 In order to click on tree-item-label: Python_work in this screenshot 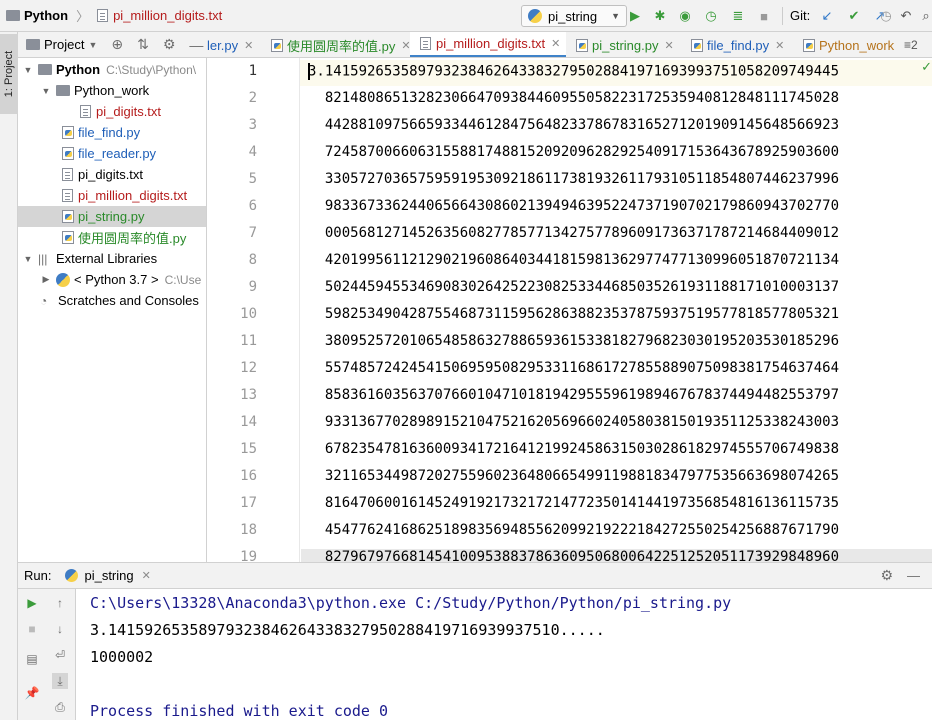, I will do `click(112, 90)`.